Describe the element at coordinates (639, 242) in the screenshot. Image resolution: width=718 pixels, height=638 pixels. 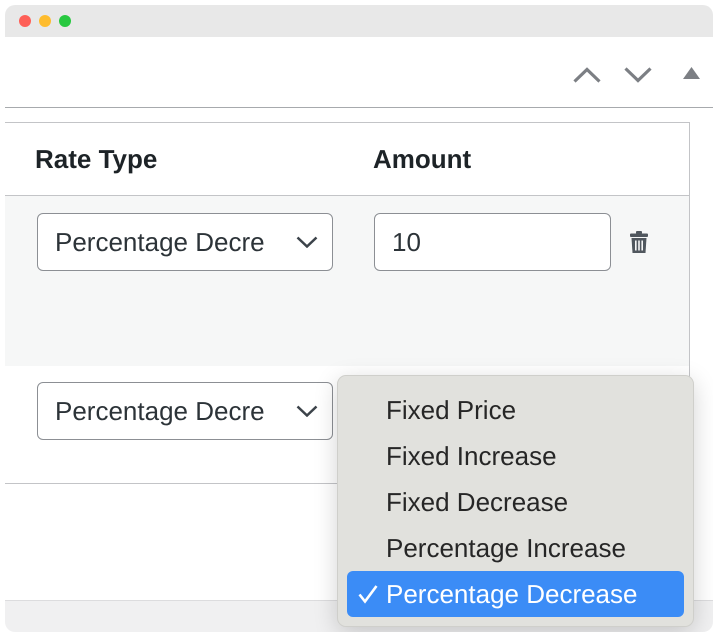
I see `trash-icon` at that location.